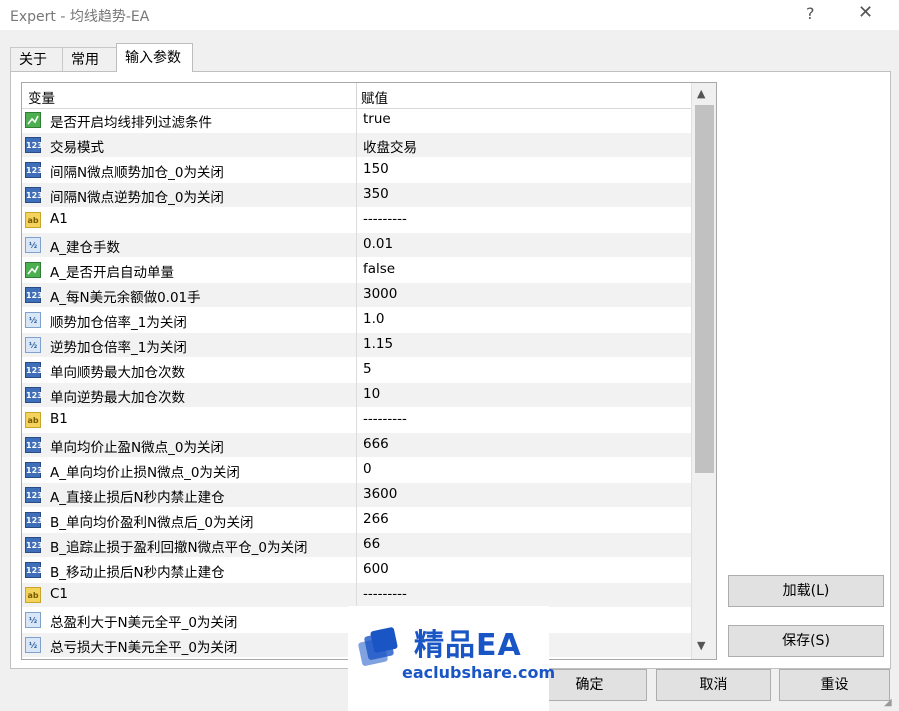  What do you see at coordinates (806, 591) in the screenshot?
I see `load-button: 加载(L)` at bounding box center [806, 591].